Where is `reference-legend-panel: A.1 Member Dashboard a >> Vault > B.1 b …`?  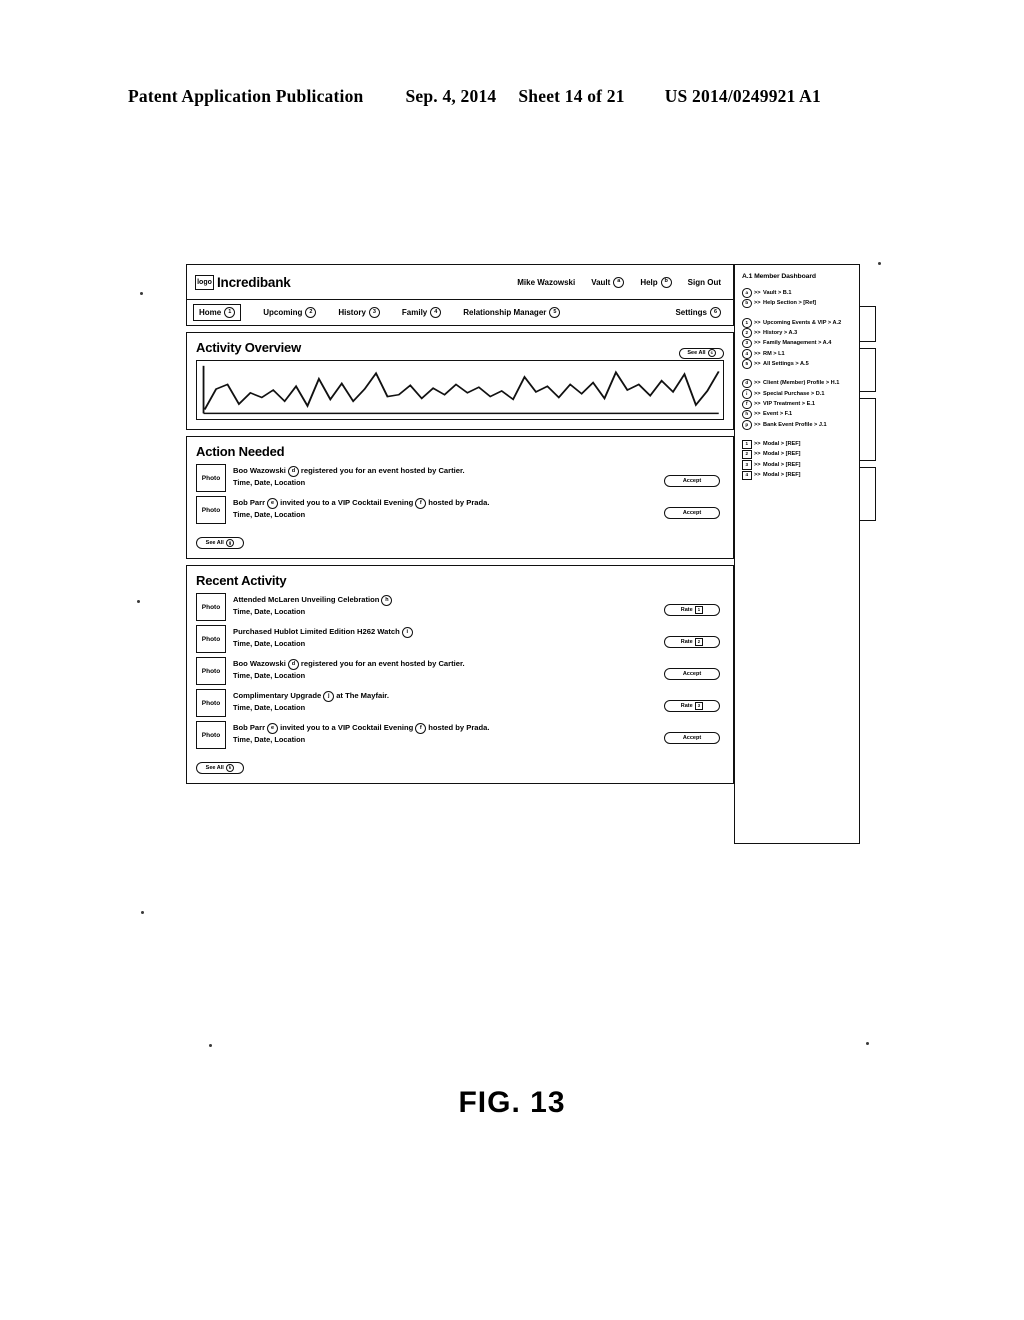 reference-legend-panel: A.1 Member Dashboard a >> Vault > B.1 b … is located at coordinates (797, 554).